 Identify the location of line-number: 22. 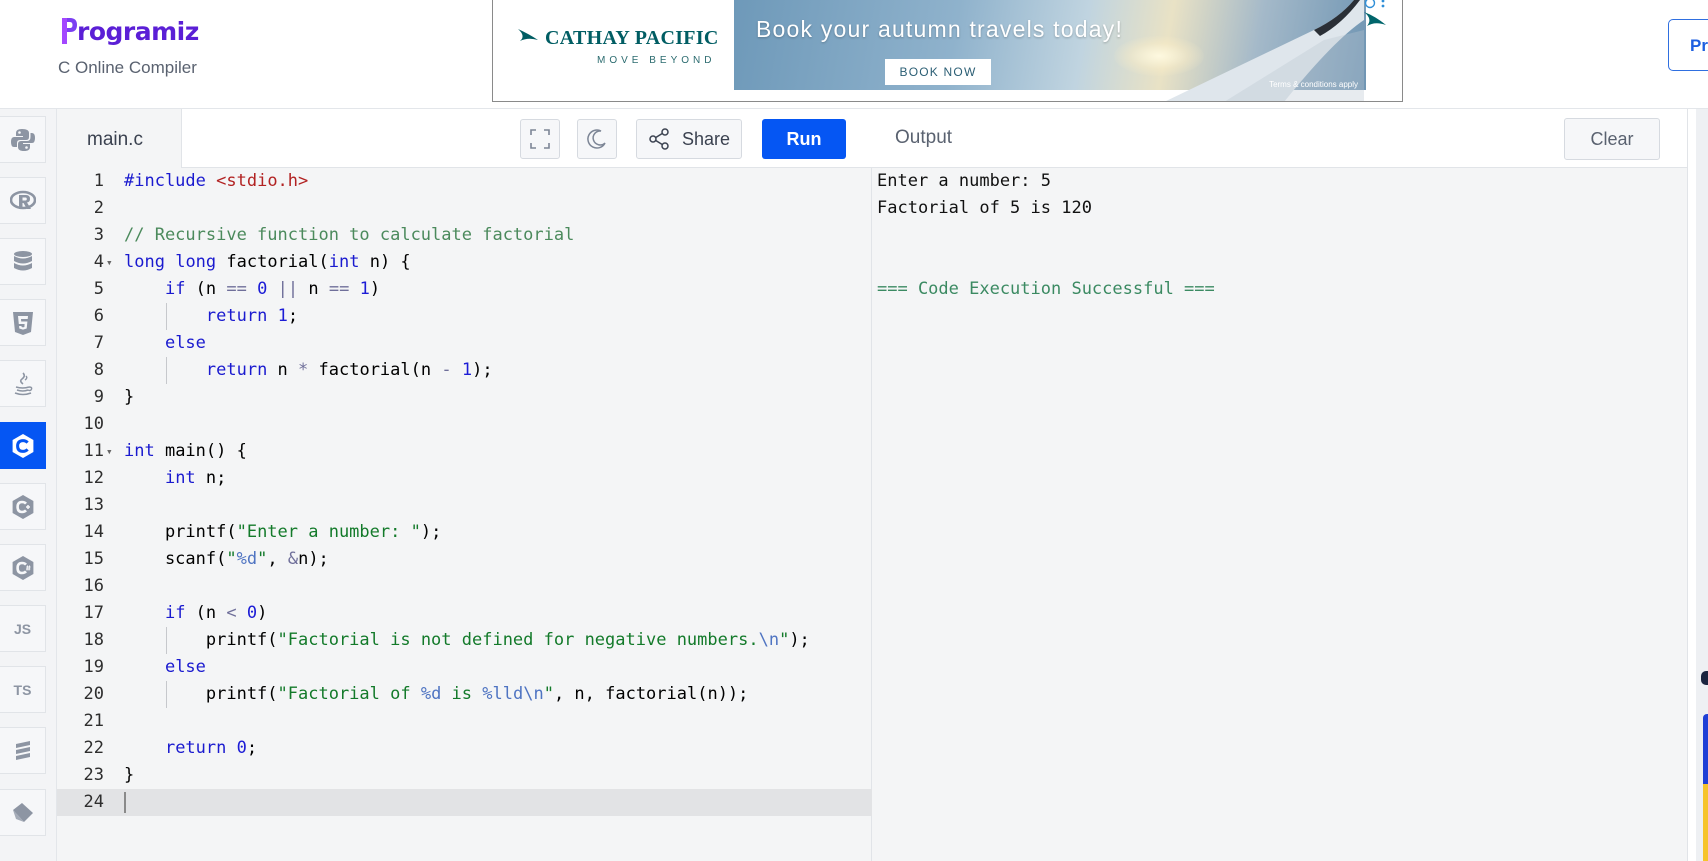
(93, 748).